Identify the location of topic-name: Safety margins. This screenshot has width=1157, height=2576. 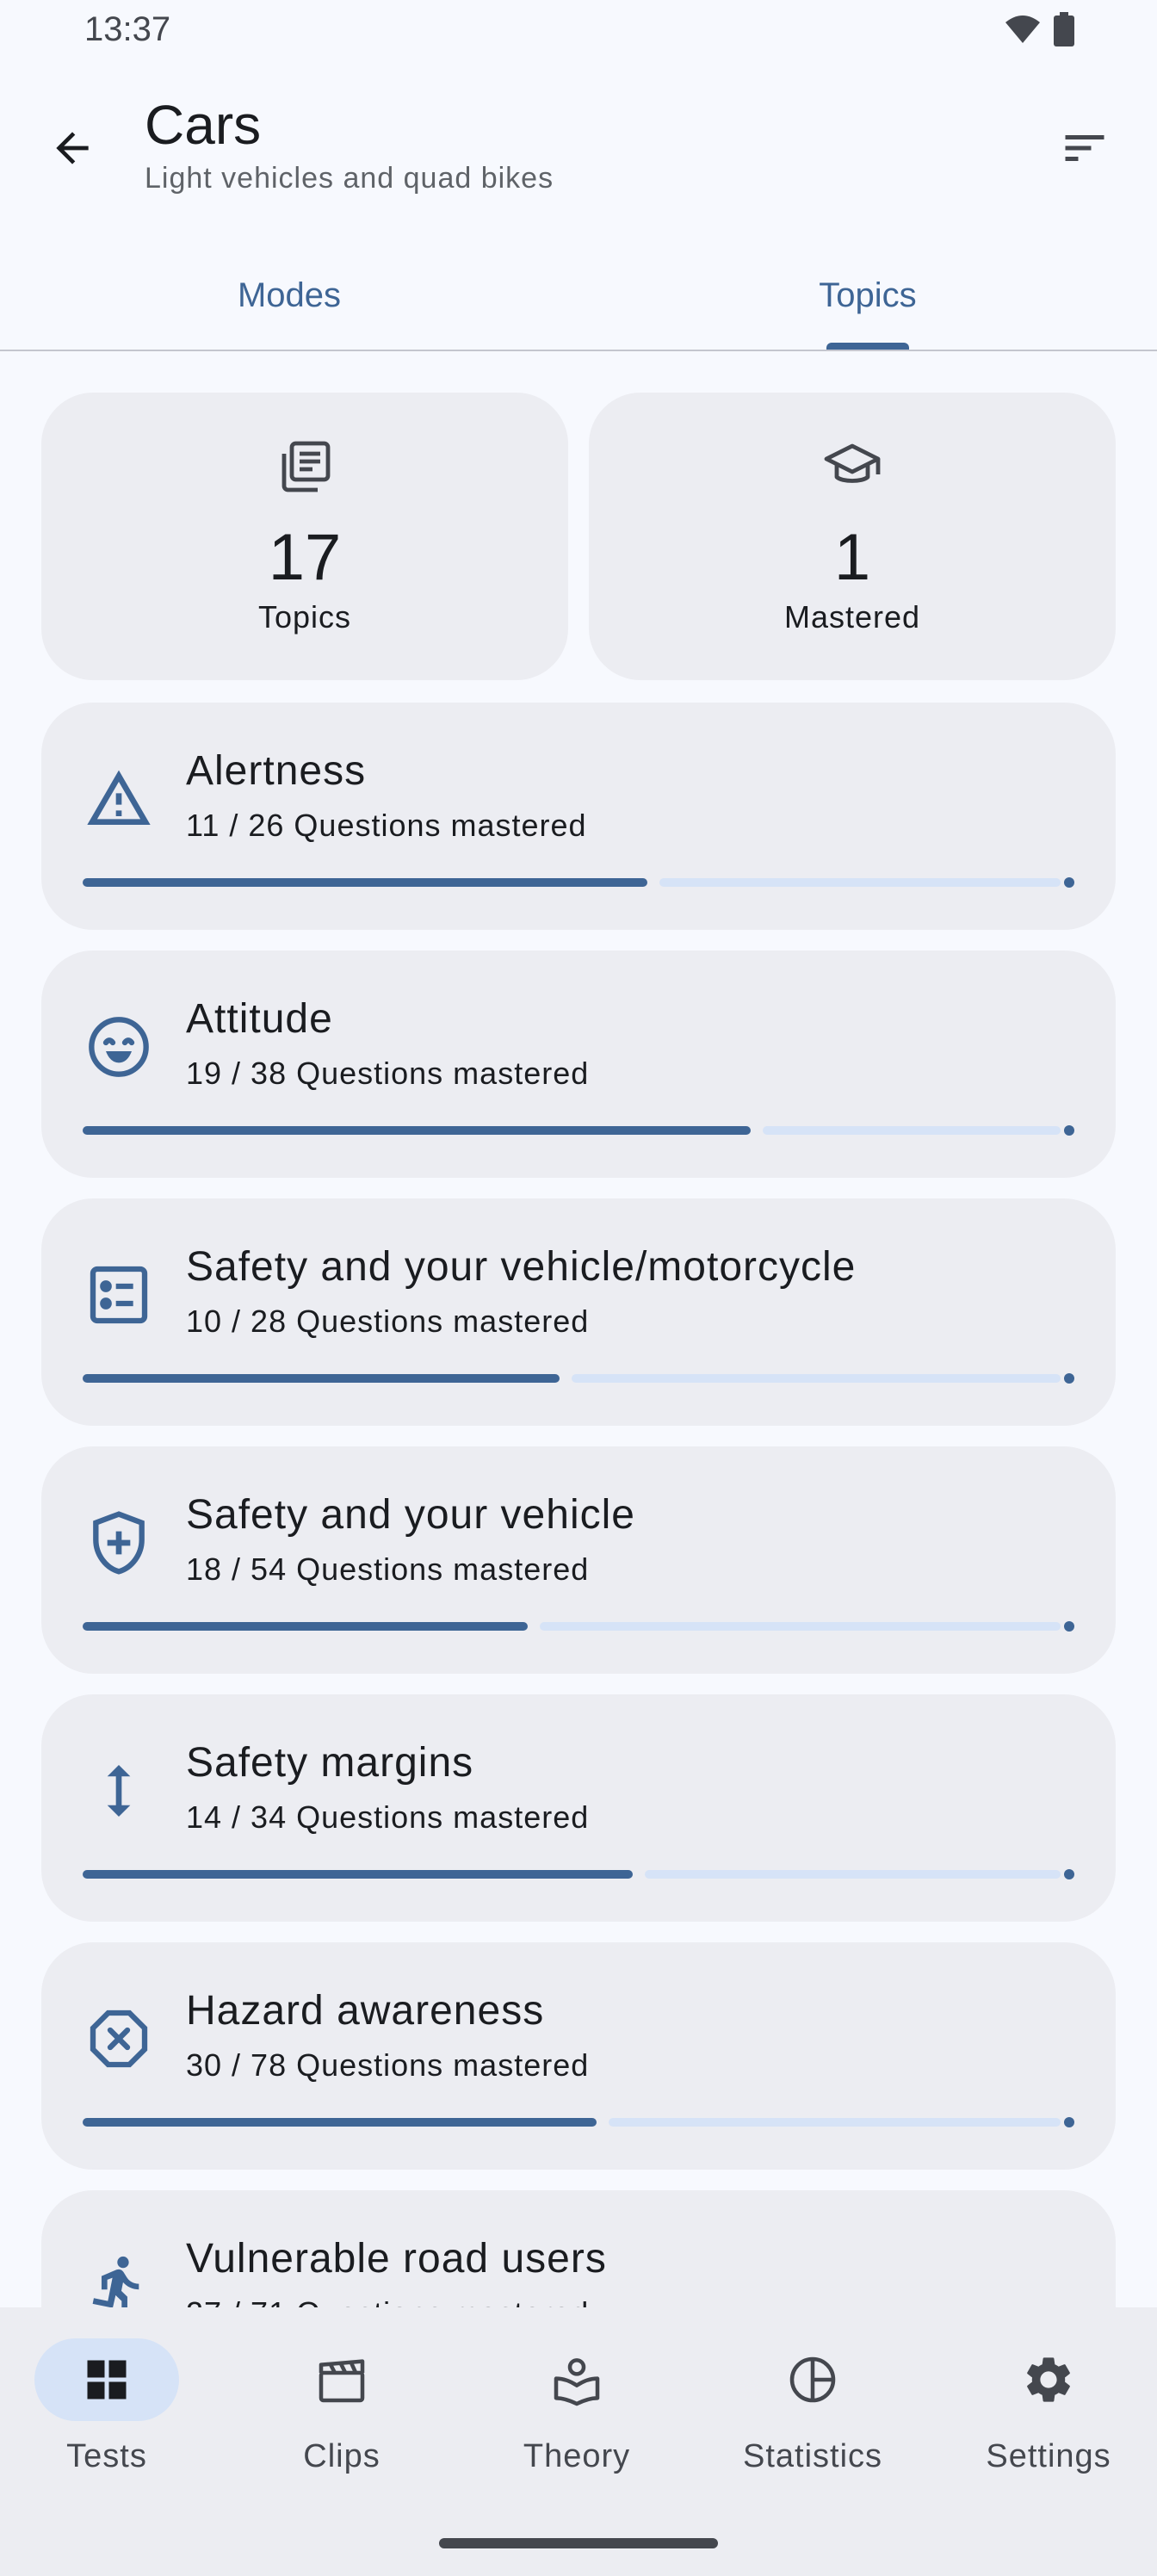
(330, 1763).